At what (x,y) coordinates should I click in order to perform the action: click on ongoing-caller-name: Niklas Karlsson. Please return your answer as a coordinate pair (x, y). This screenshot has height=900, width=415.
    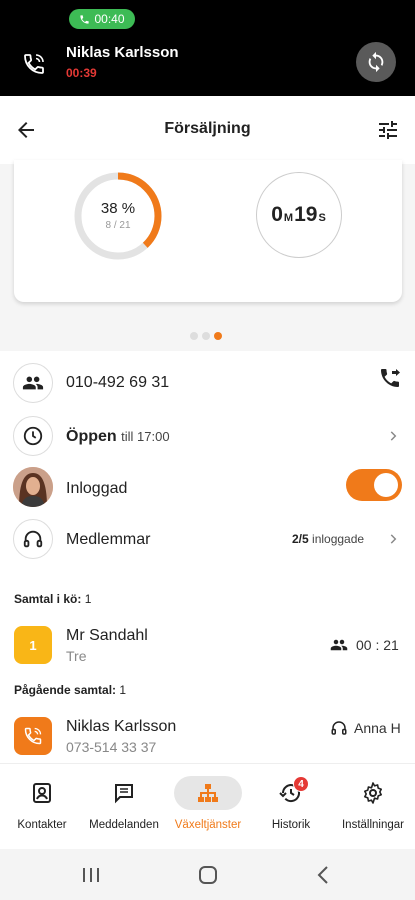
    Looking at the image, I should click on (121, 727).